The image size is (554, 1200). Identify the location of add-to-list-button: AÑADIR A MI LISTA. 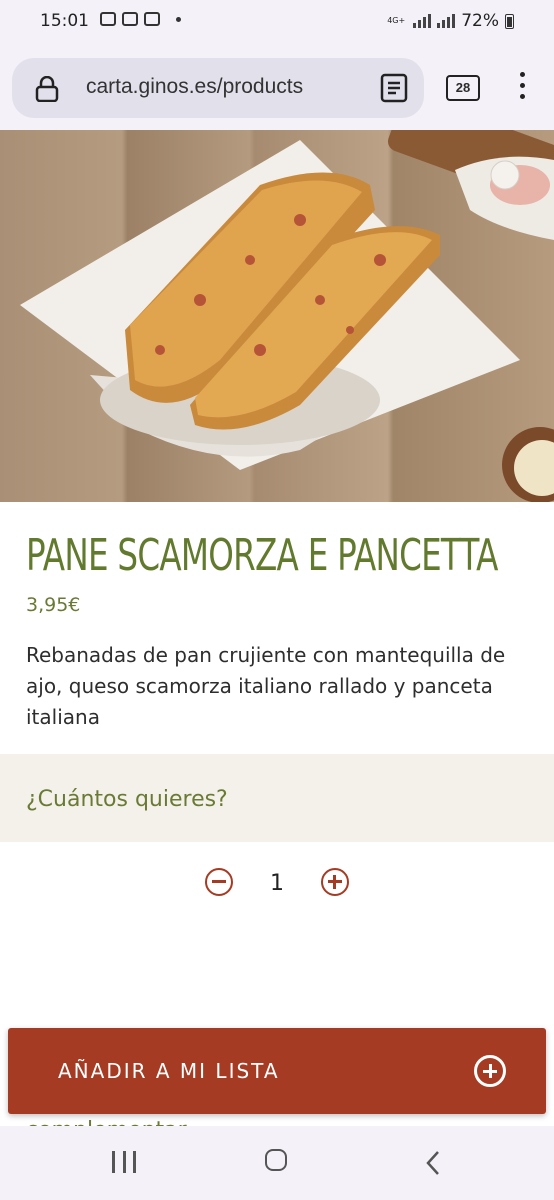
(277, 1071).